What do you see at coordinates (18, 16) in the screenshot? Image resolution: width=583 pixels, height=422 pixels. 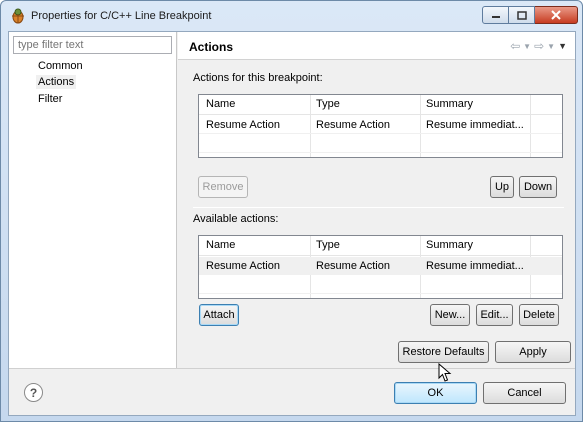 I see `bug-icon` at bounding box center [18, 16].